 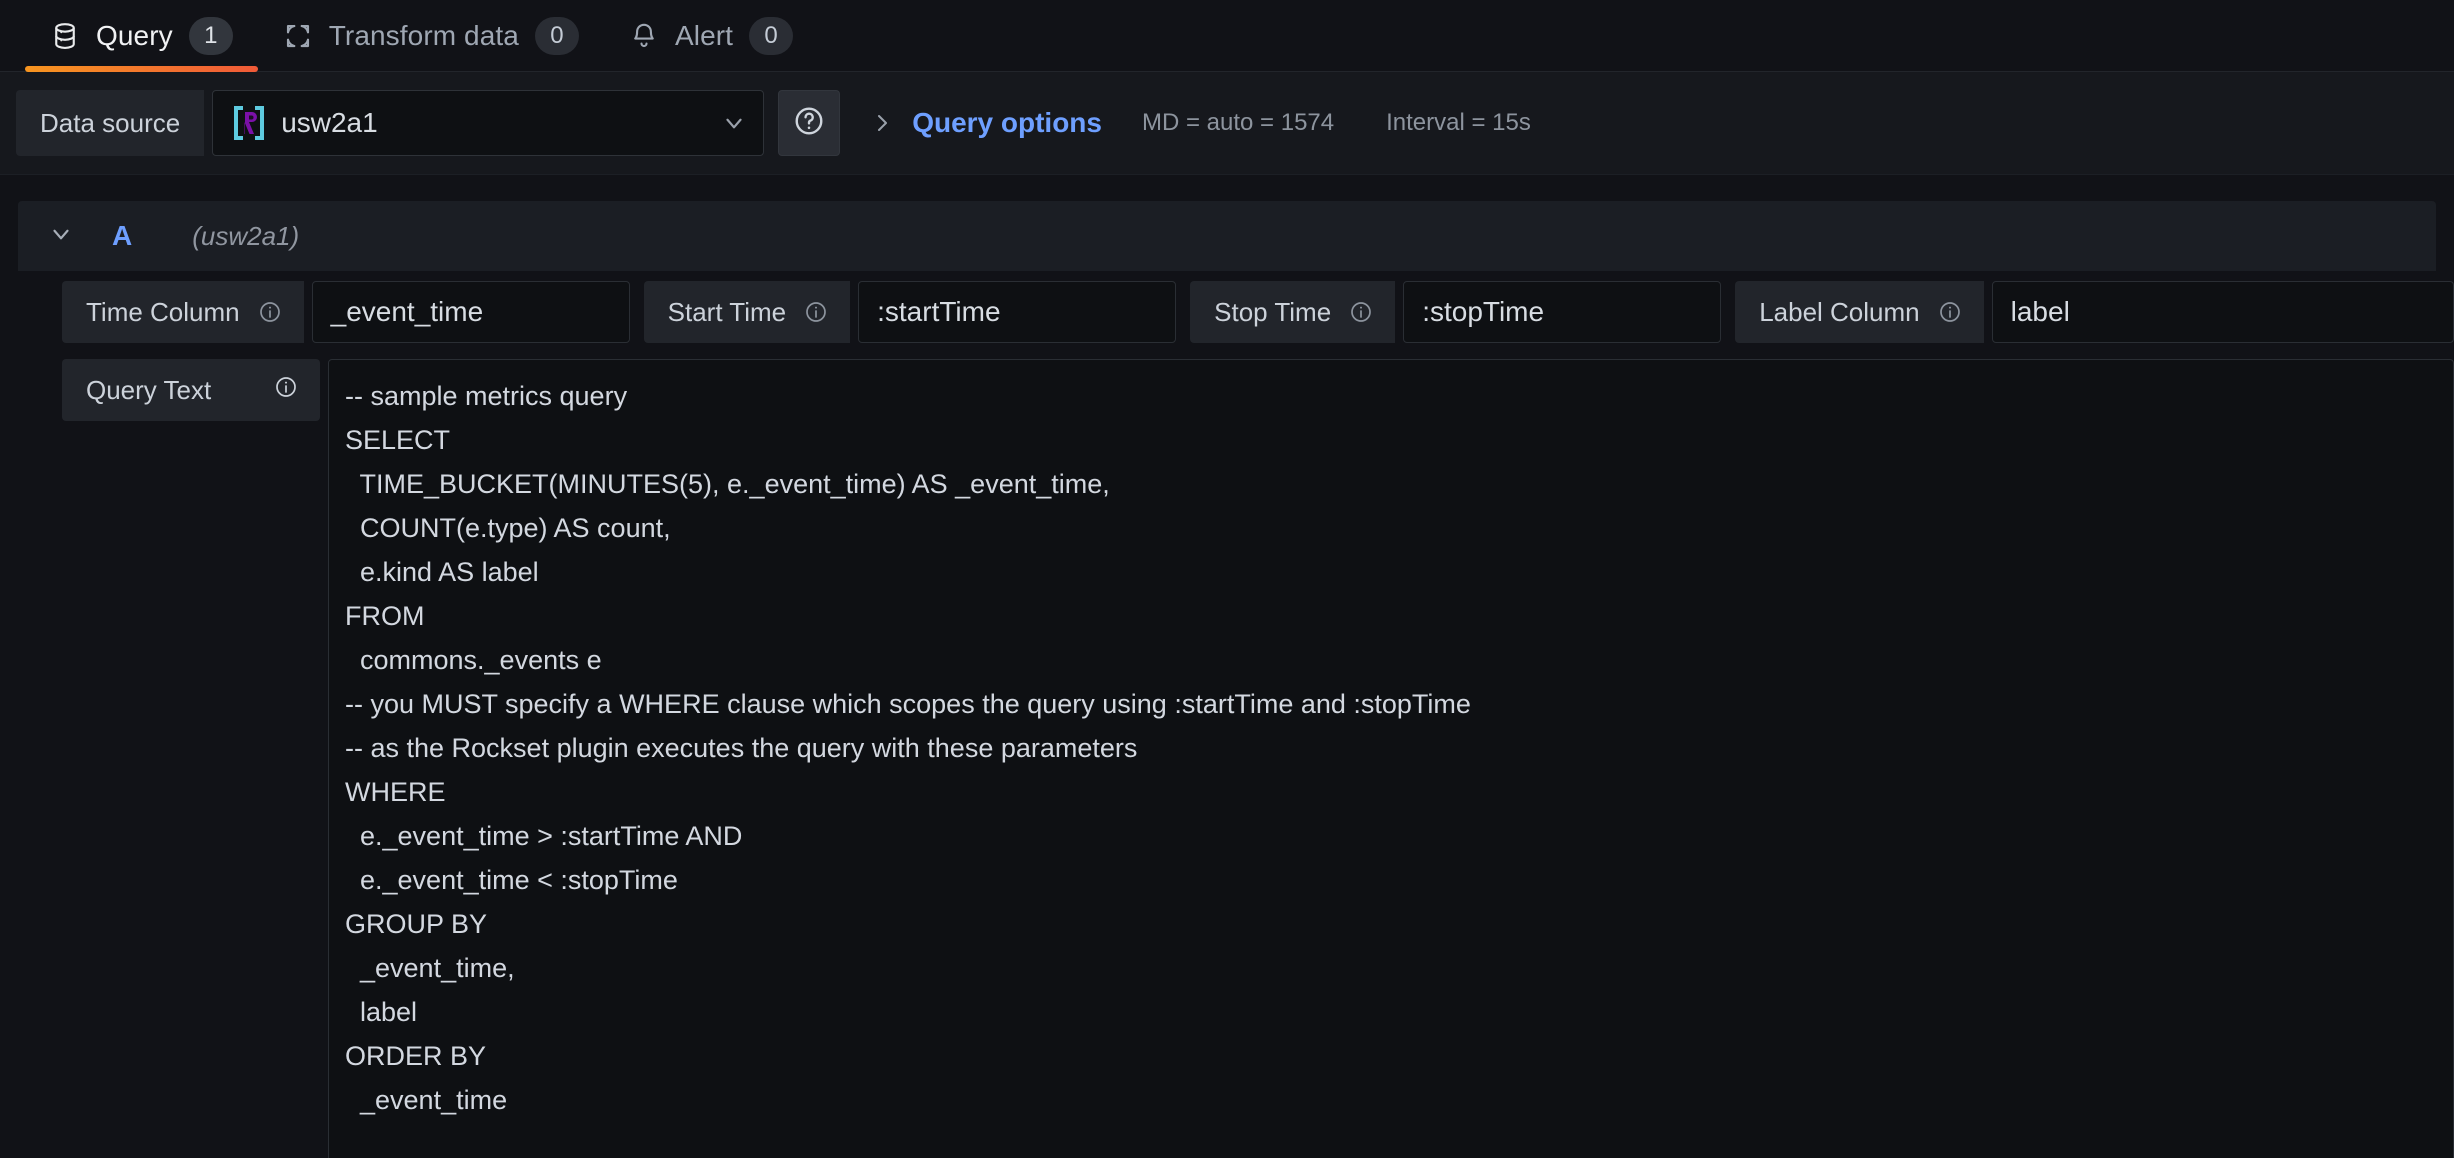 I want to click on start-time-label: Start Time, so click(x=747, y=312).